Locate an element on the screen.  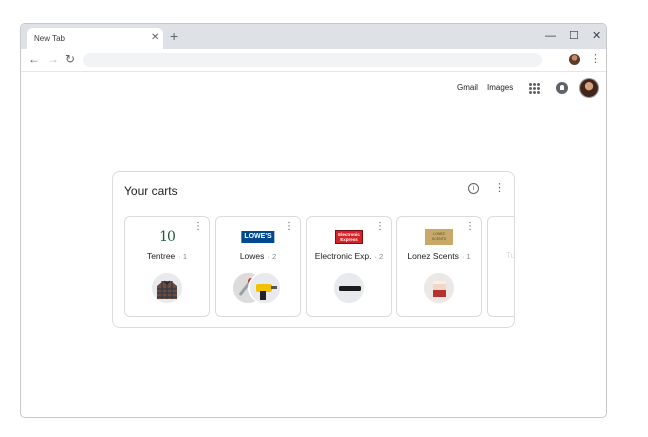
images-link: Images is located at coordinates (500, 87).